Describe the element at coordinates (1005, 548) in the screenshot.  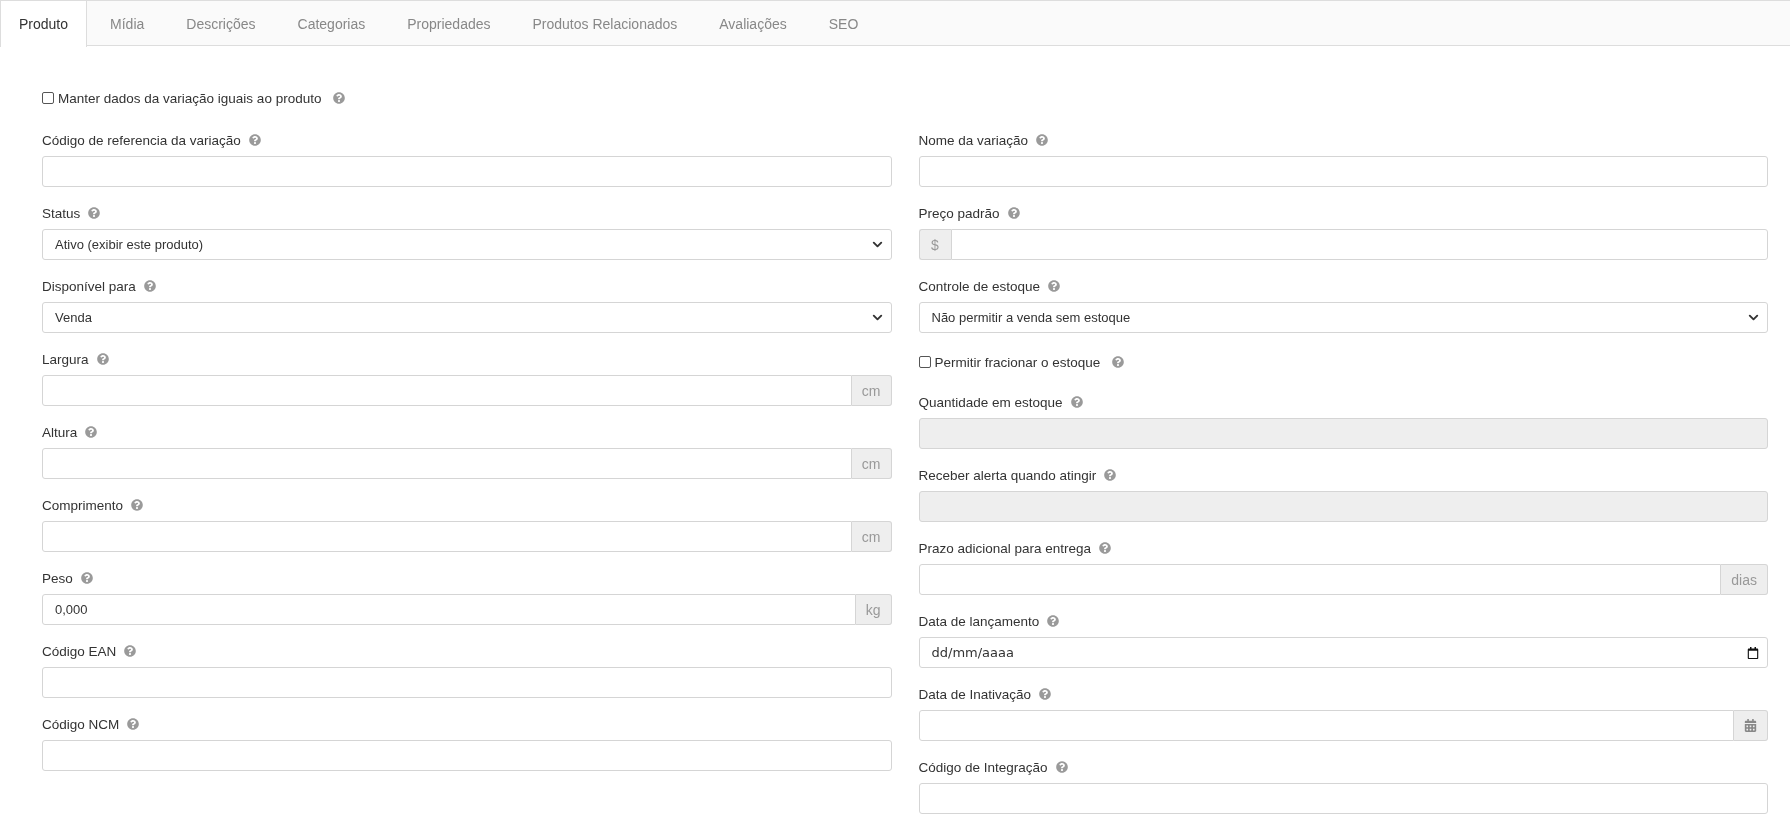
I see `field-label: Prazo adicional para entrega` at that location.